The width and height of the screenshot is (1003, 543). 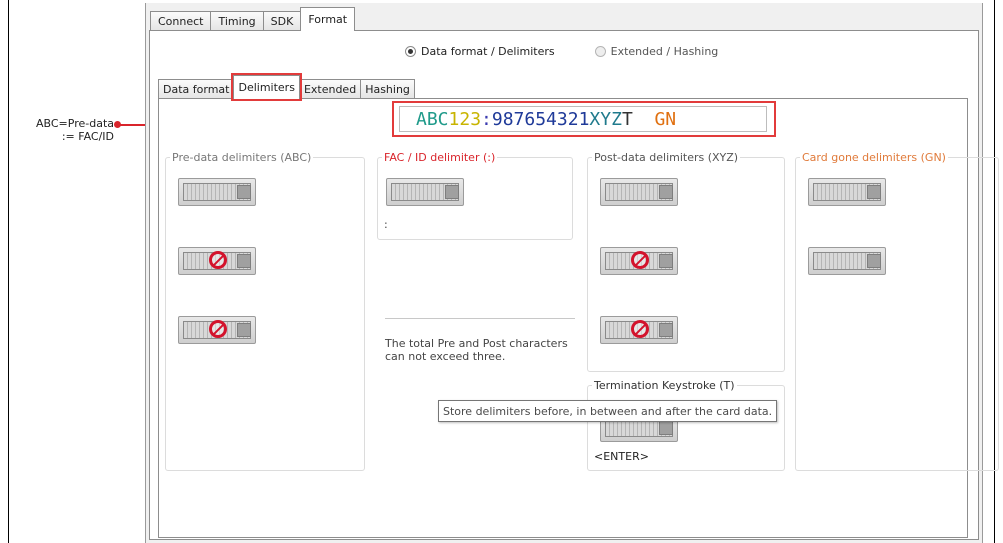 I want to click on annotation-line-2: := FAC/ID, so click(x=87, y=136).